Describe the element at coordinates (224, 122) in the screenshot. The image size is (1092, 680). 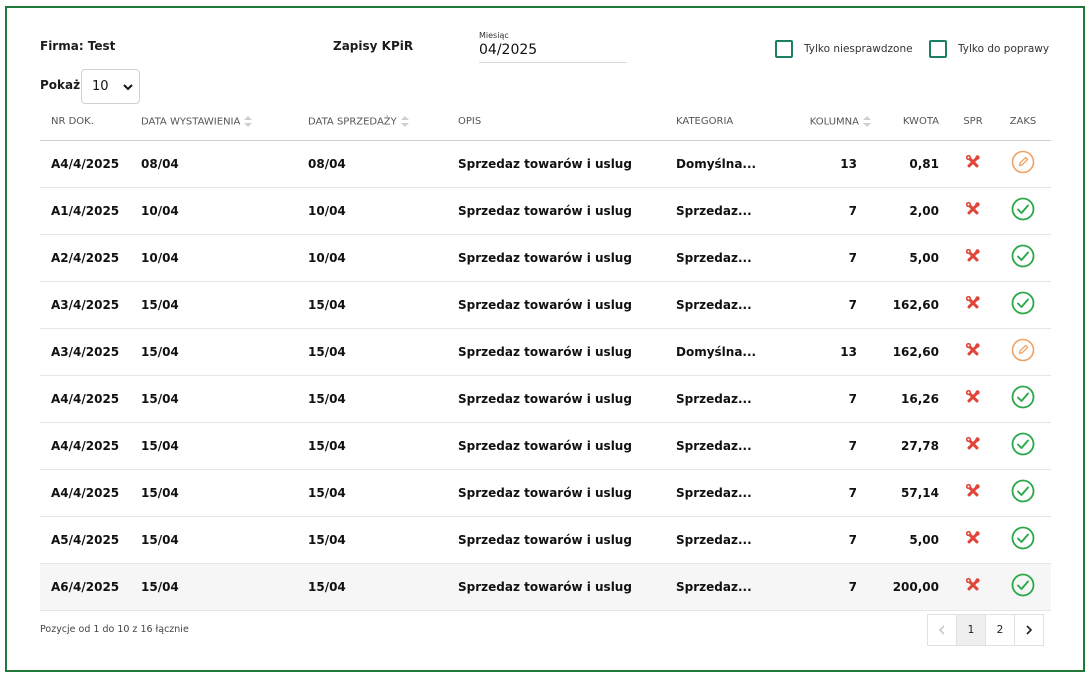
I see `col-header-data-wystawienia: DATA WYSTAWIENIA` at that location.